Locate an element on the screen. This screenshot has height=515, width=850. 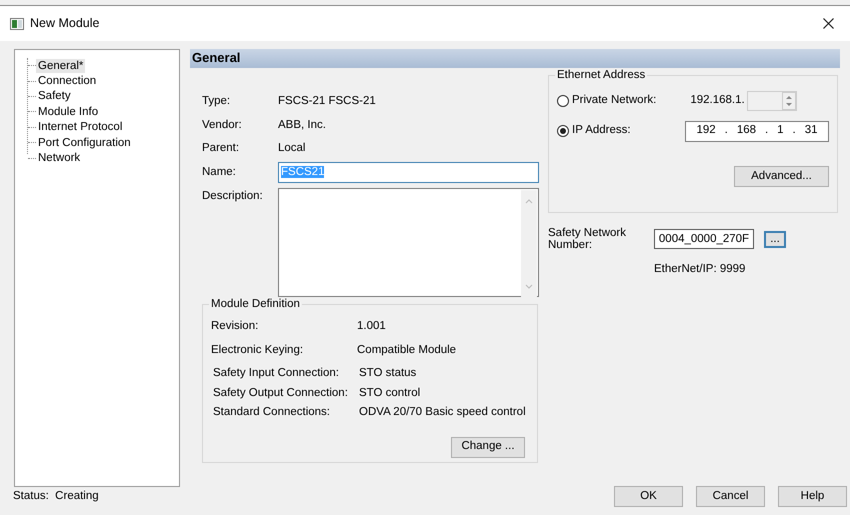
field-value: 1.001 is located at coordinates (371, 326).